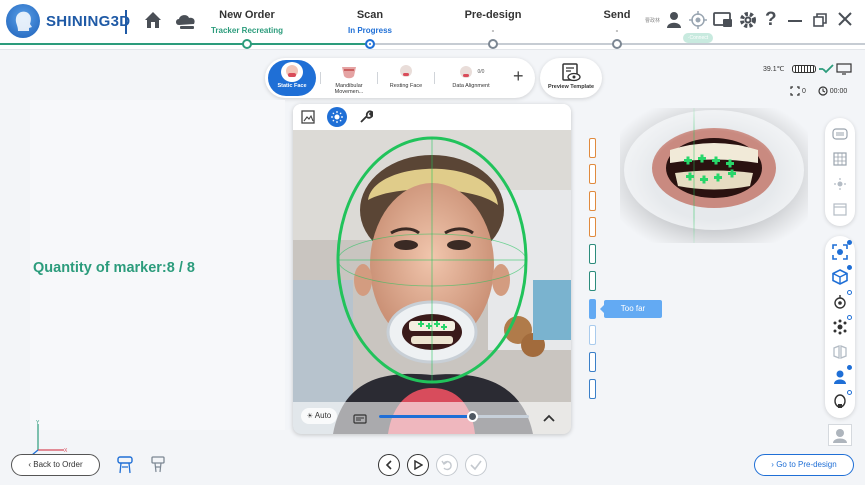  I want to click on resting-face-icon, so click(406, 72).